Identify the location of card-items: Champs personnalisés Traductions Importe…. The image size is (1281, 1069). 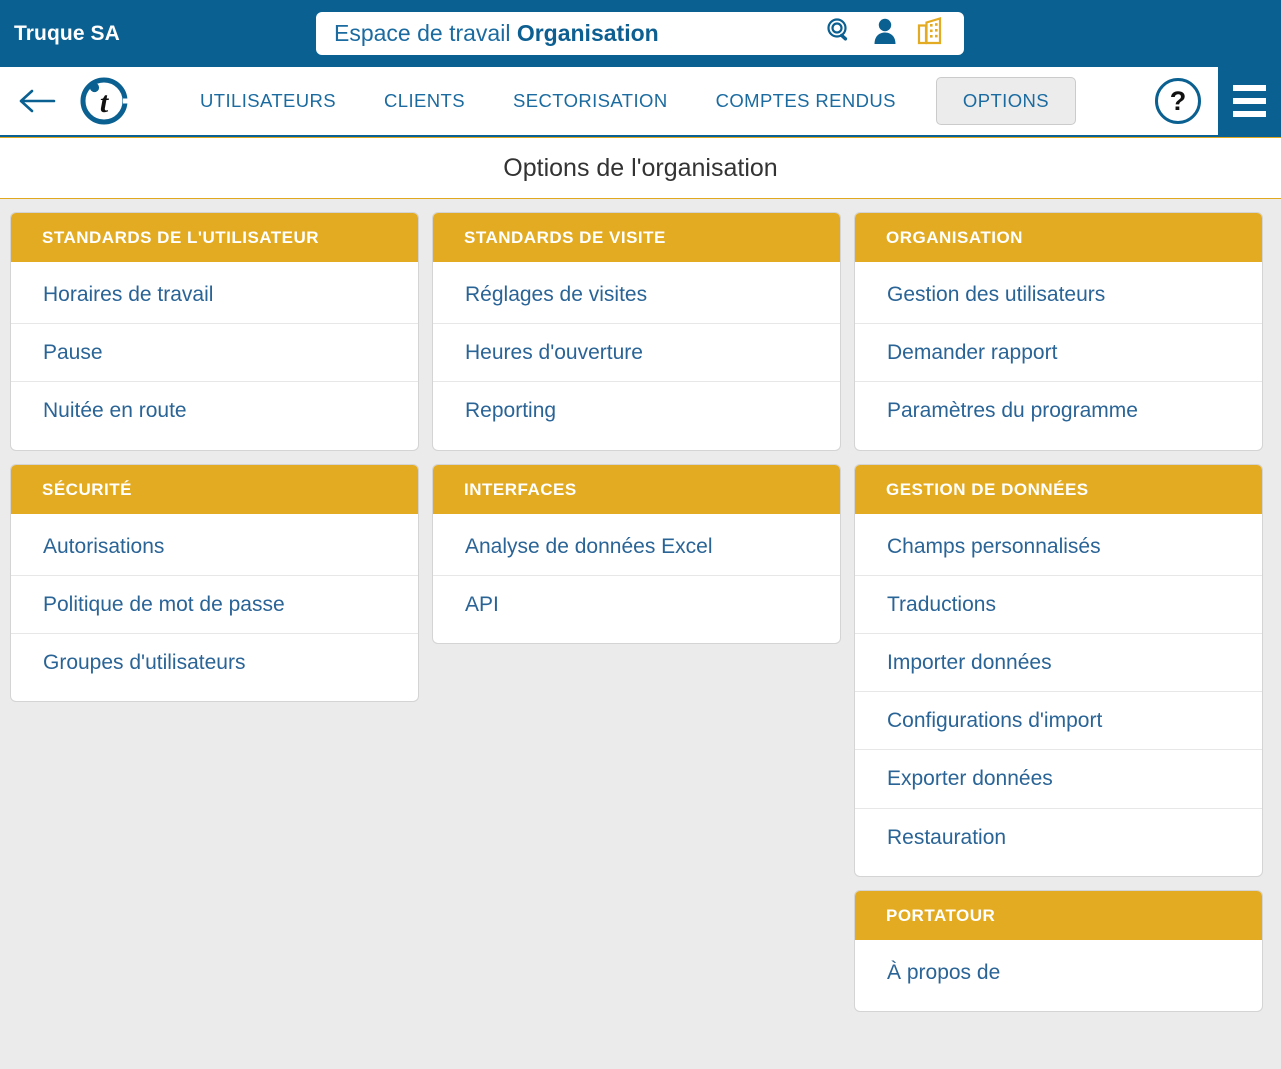
(1058, 695).